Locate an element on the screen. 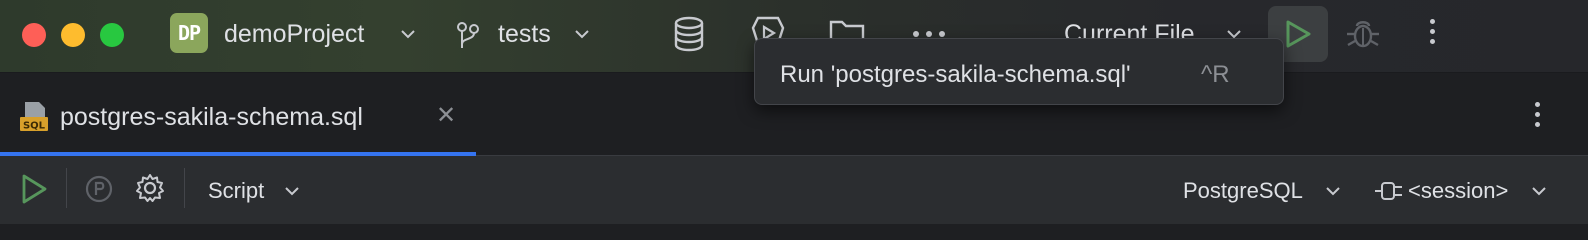  sql-dialect-selector: PostgreSQL is located at coordinates (1243, 191).